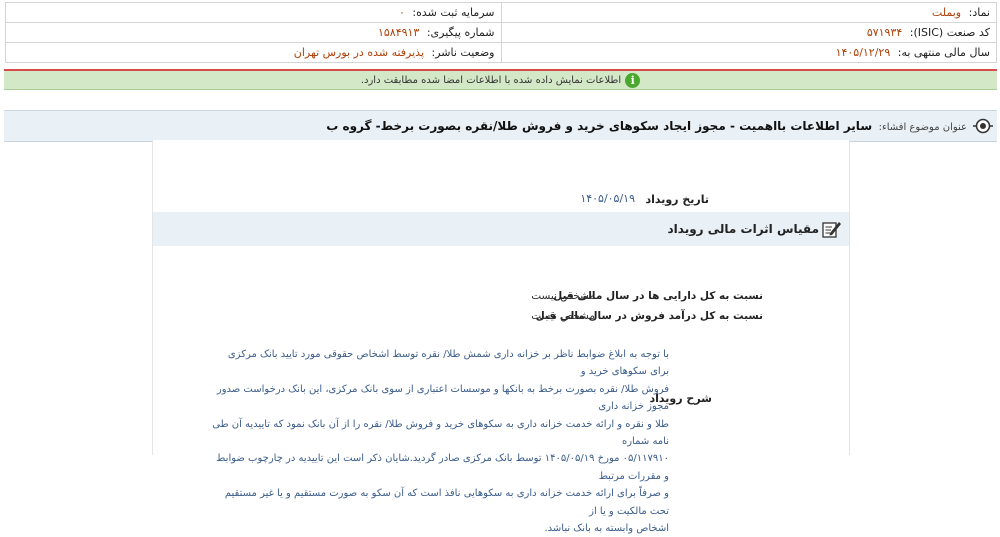  I want to click on tracking-value: ۱۵۸۴۹۱۳, so click(398, 32).